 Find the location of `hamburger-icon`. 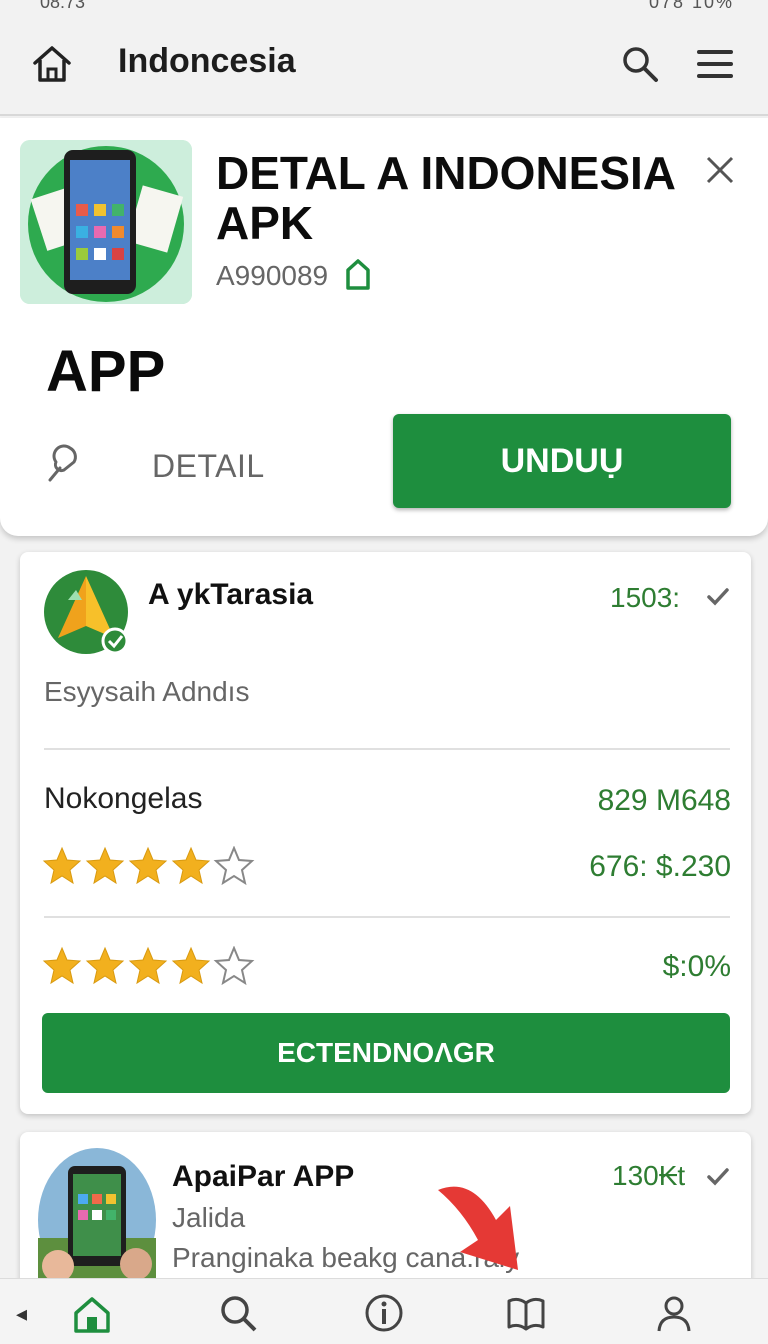

hamburger-icon is located at coordinates (715, 64).